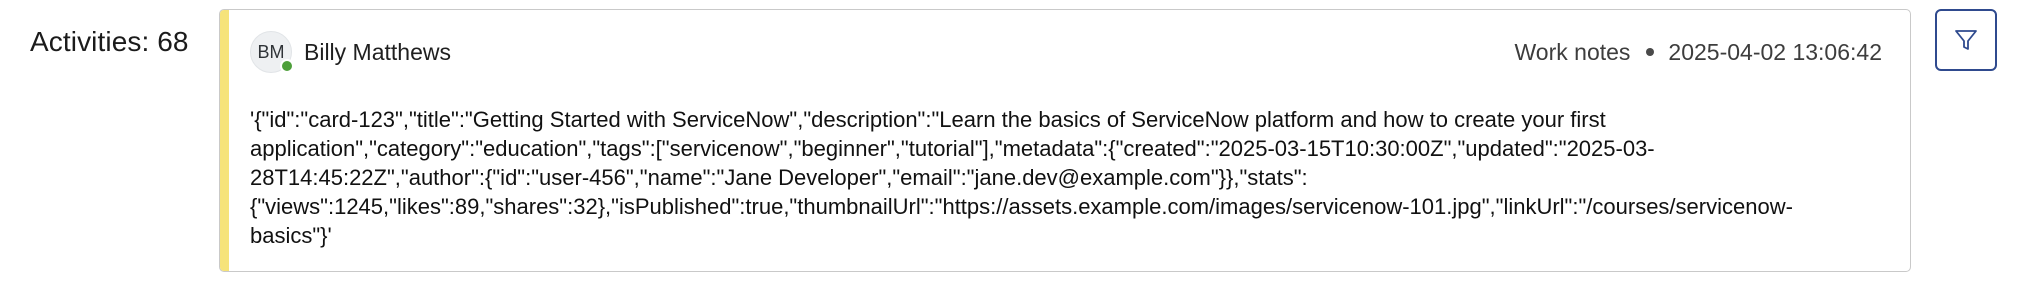 The width and height of the screenshot is (2026, 296). Describe the element at coordinates (224, 140) in the screenshot. I see `work-notes-accent-bar` at that location.